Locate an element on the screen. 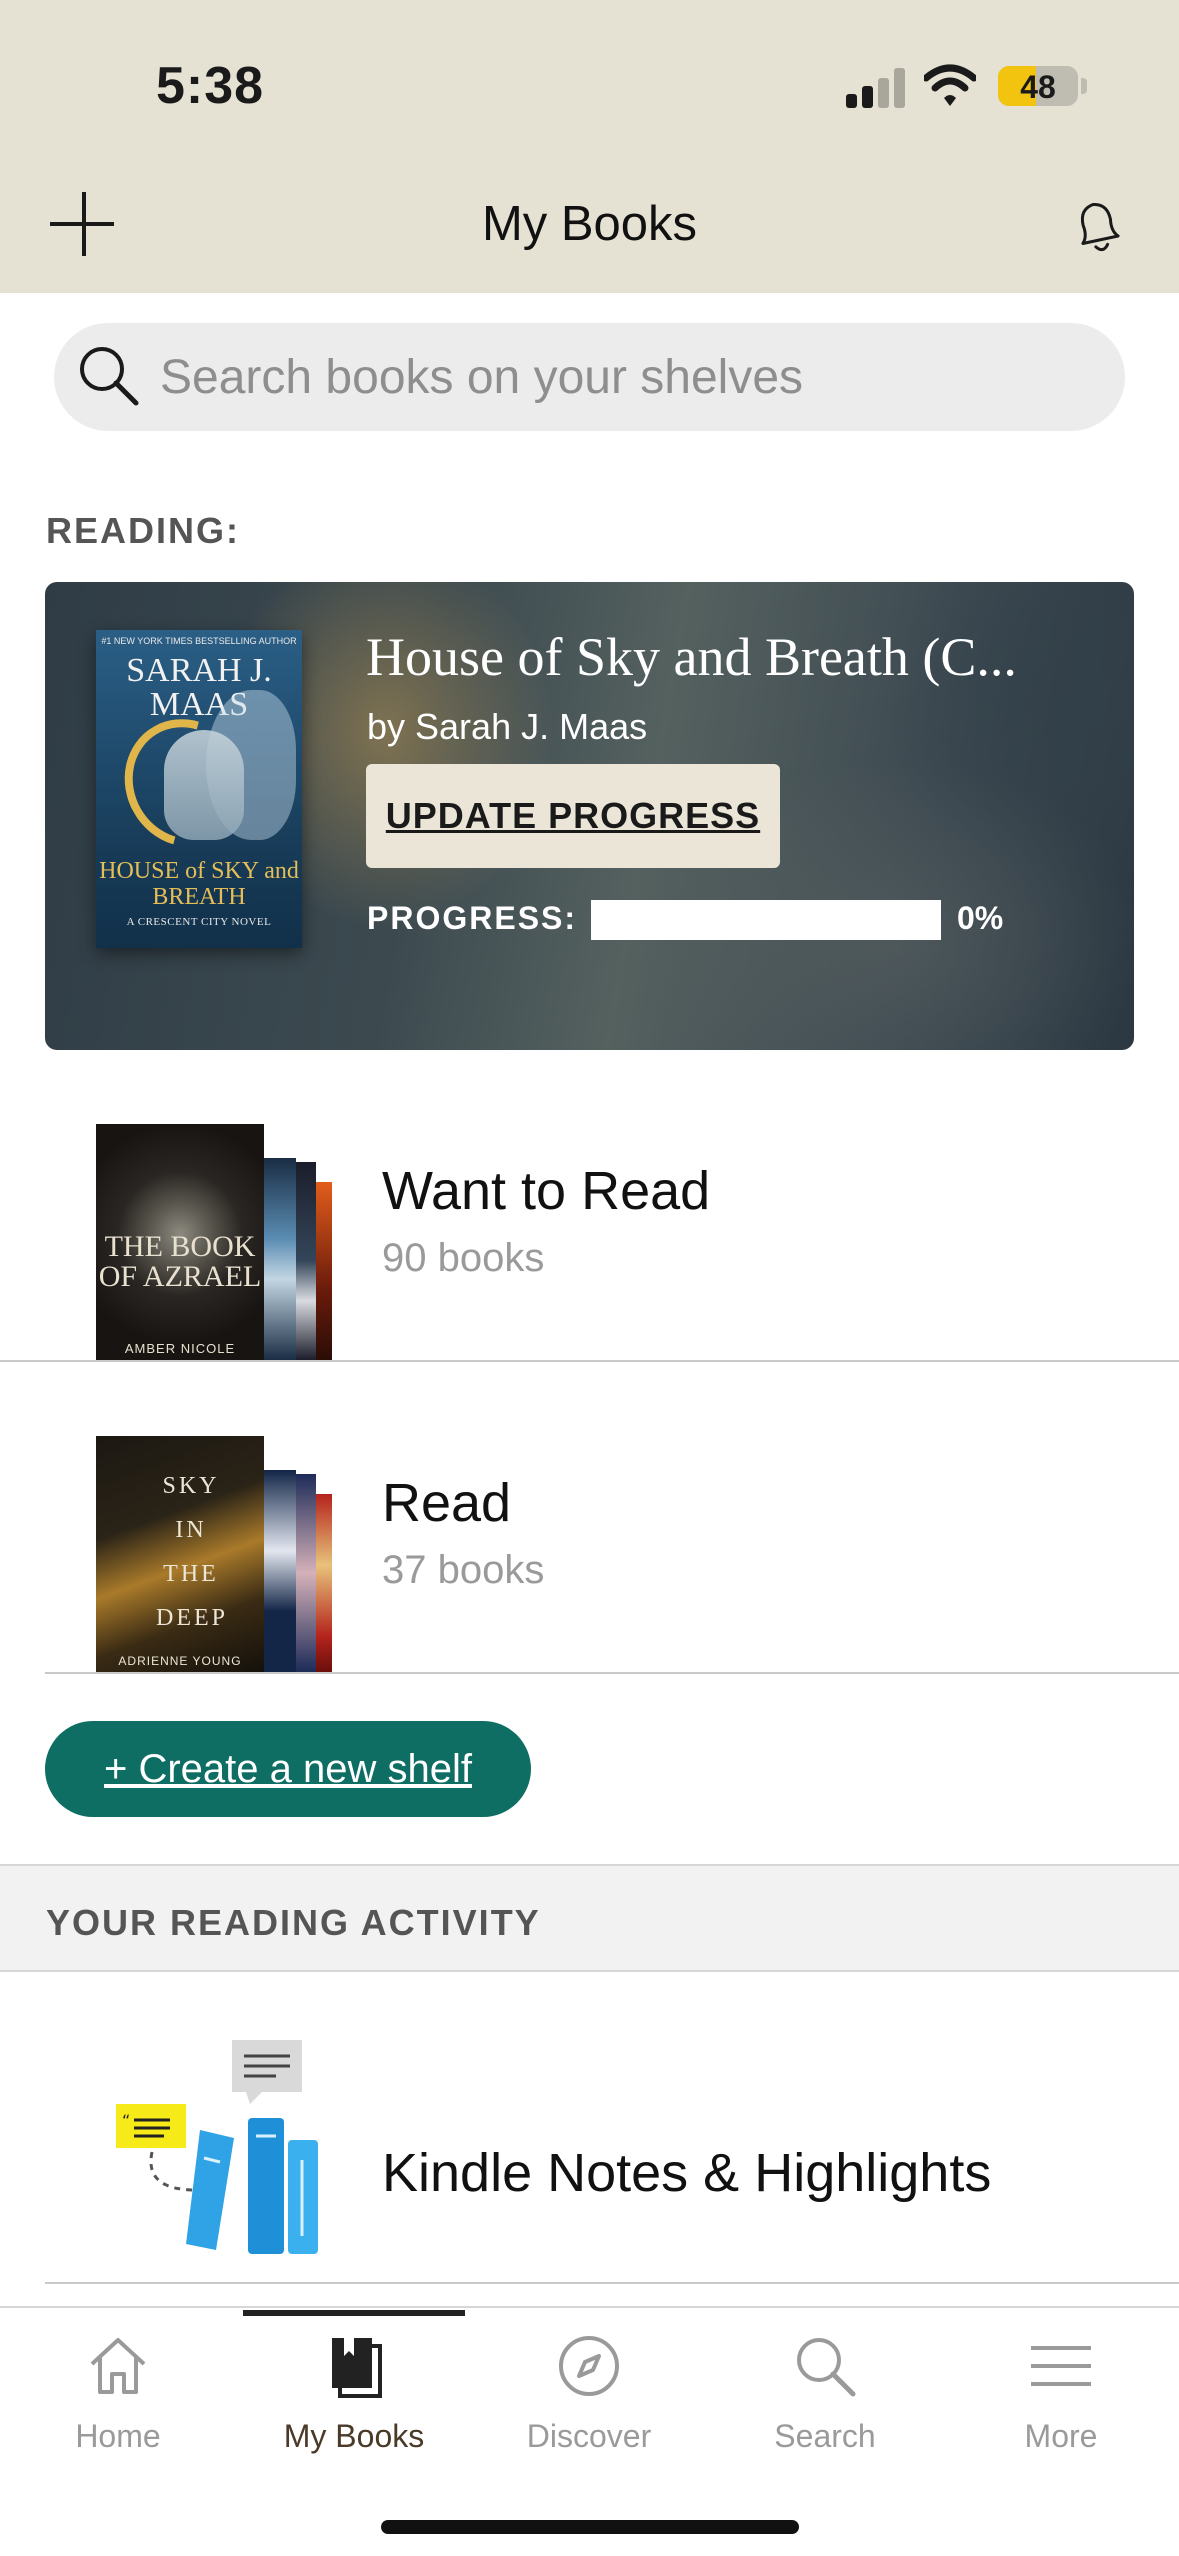 This screenshot has height=2556, width=1179. shelf-name: Read is located at coordinates (447, 1503).